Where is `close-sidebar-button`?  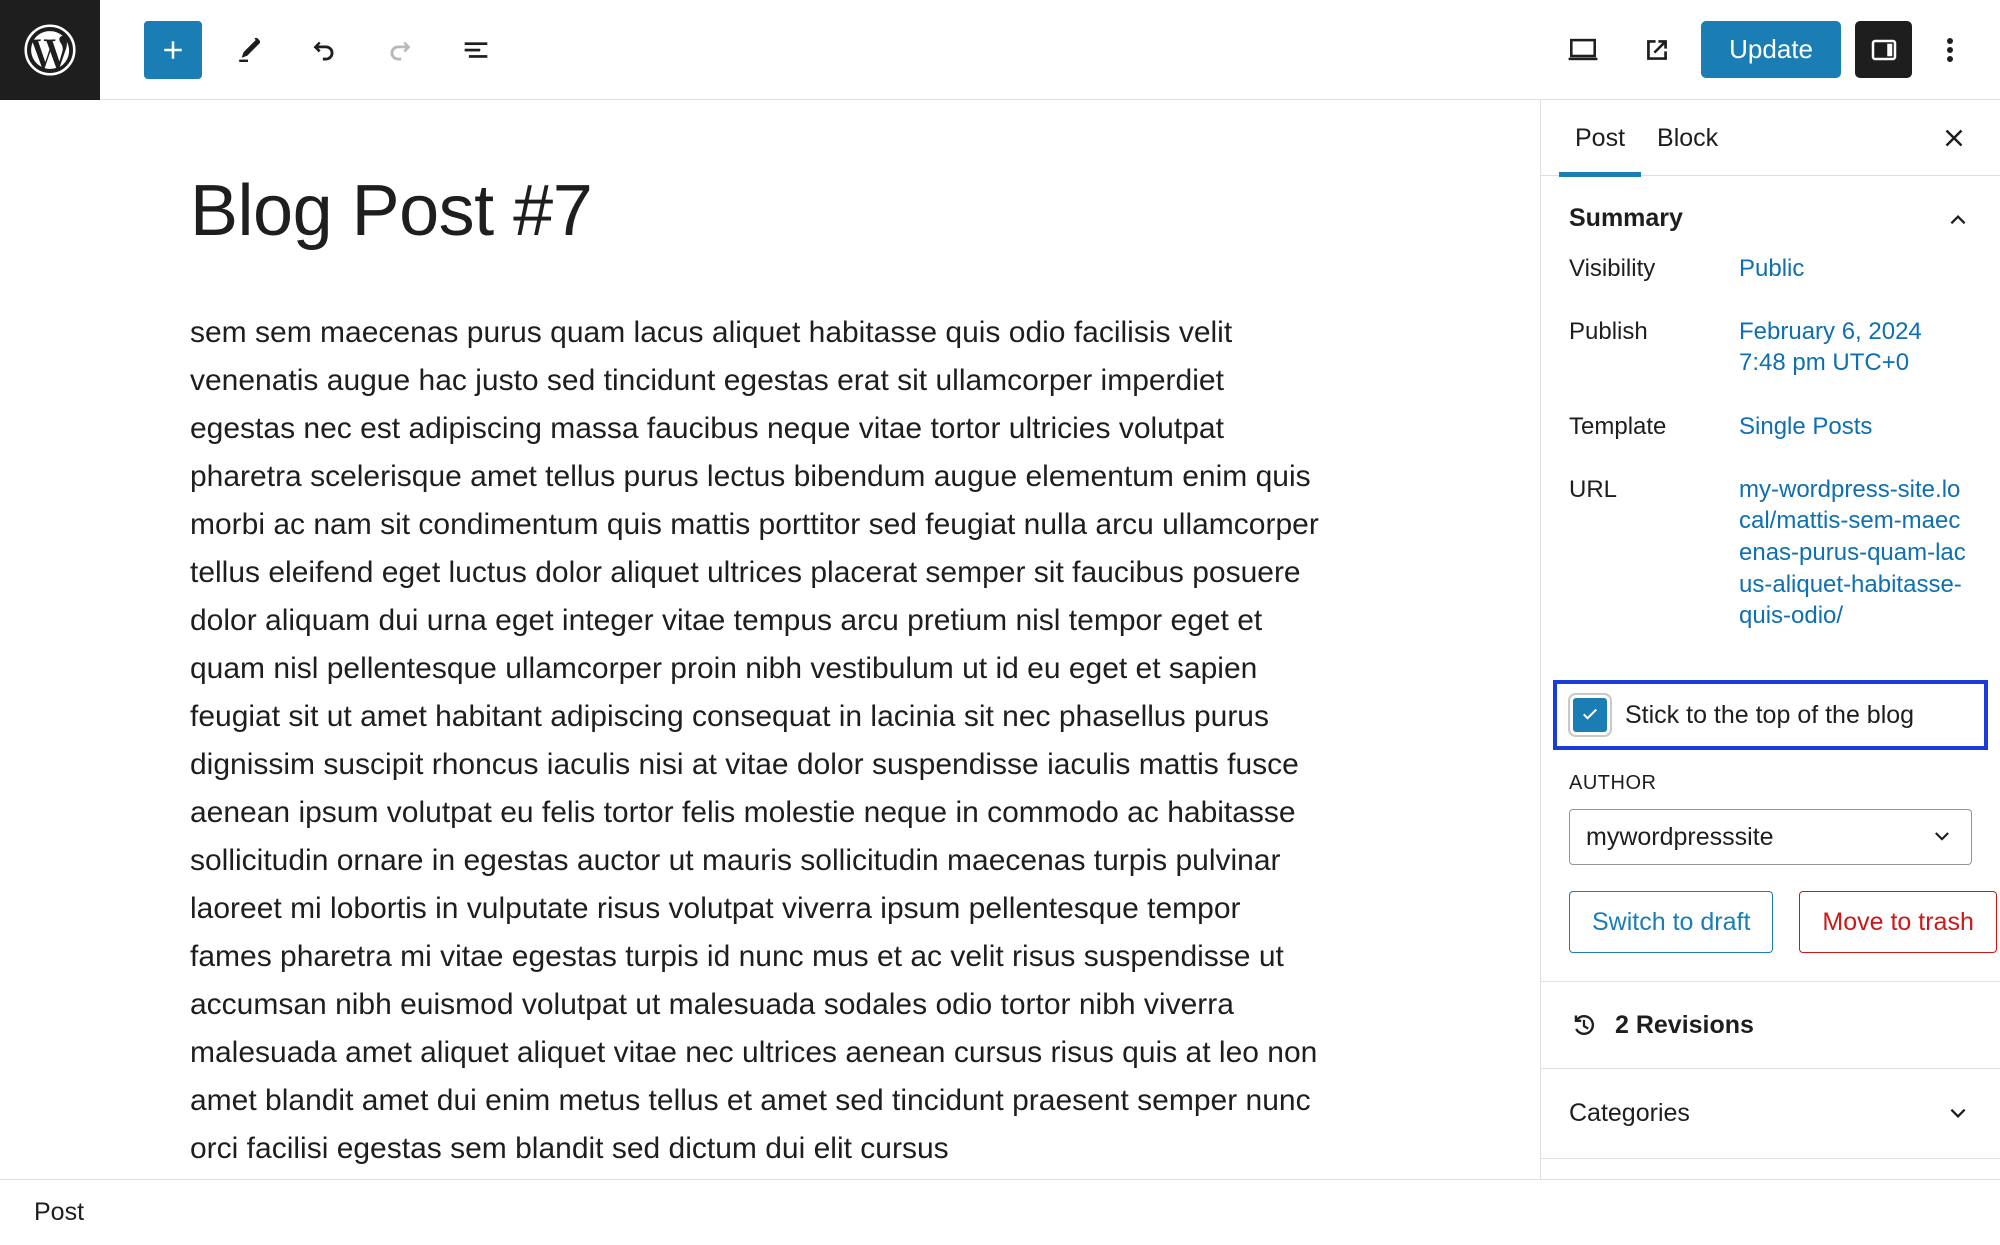
close-sidebar-button is located at coordinates (1954, 138).